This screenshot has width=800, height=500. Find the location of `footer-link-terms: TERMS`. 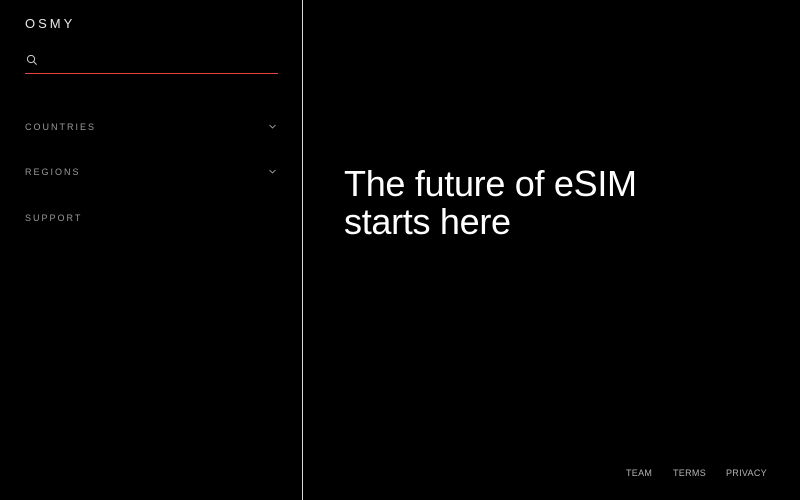

footer-link-terms: TERMS is located at coordinates (689, 473).